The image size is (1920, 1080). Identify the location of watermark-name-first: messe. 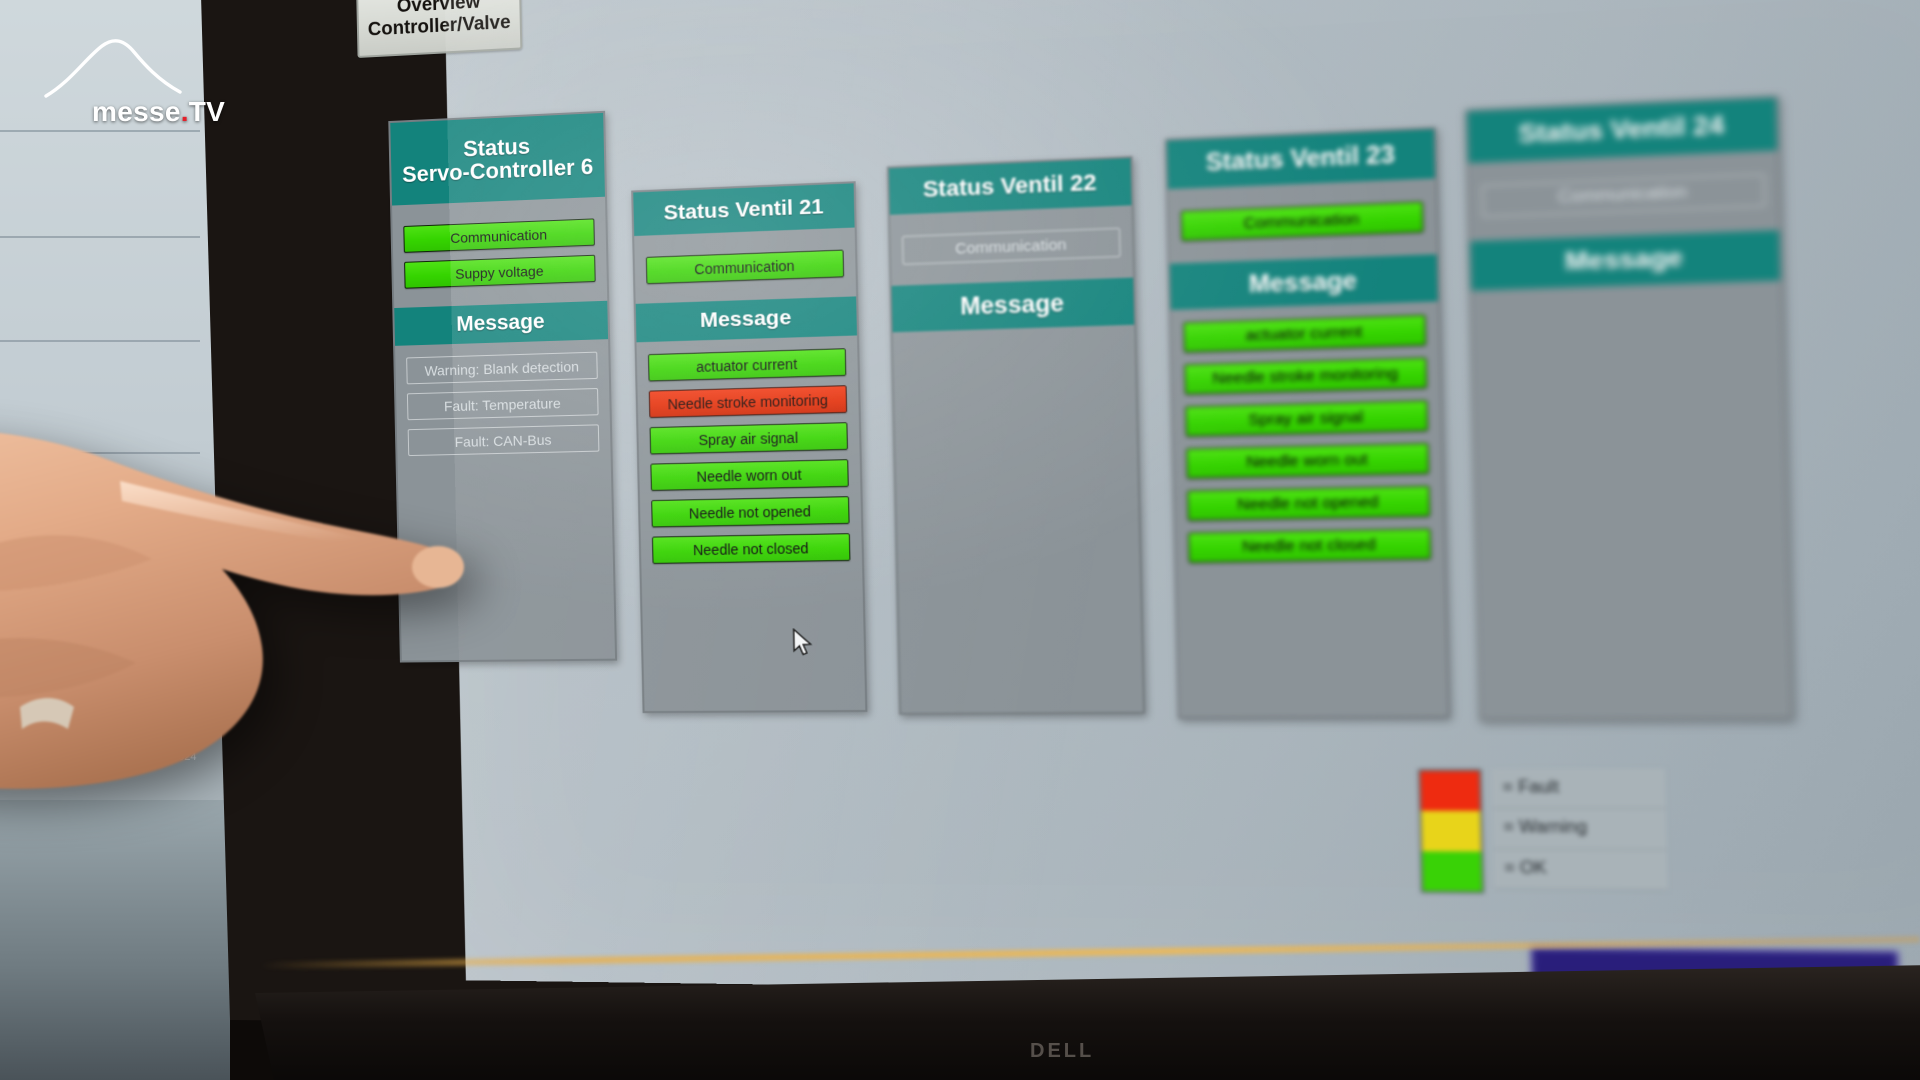
(136, 111).